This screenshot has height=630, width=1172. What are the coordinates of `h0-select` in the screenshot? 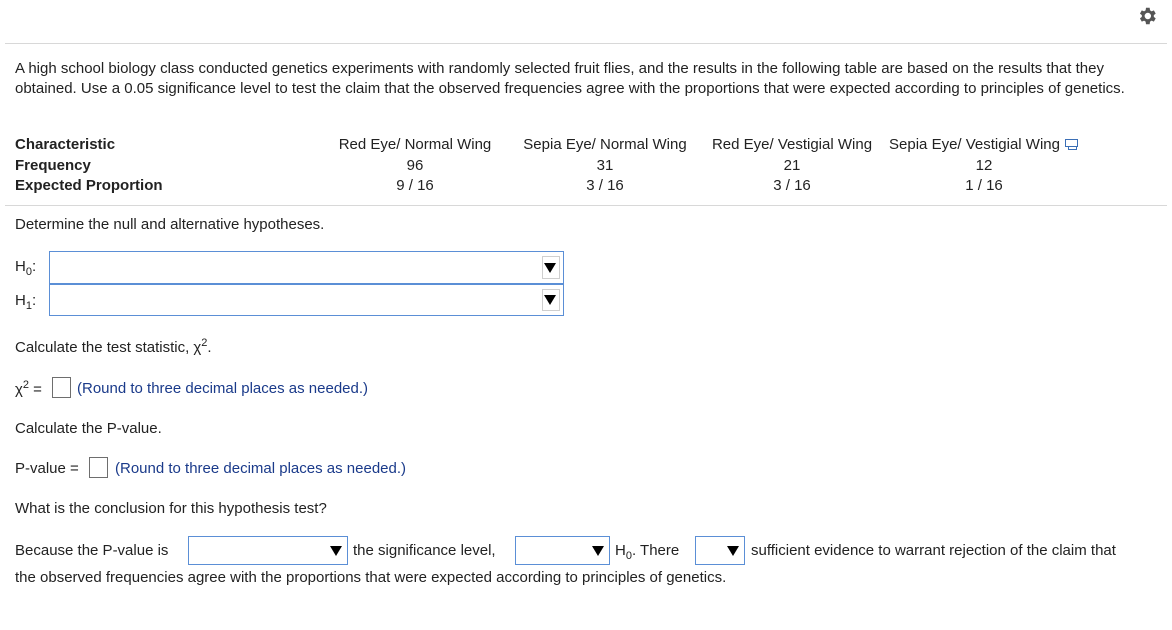 It's located at (306, 267).